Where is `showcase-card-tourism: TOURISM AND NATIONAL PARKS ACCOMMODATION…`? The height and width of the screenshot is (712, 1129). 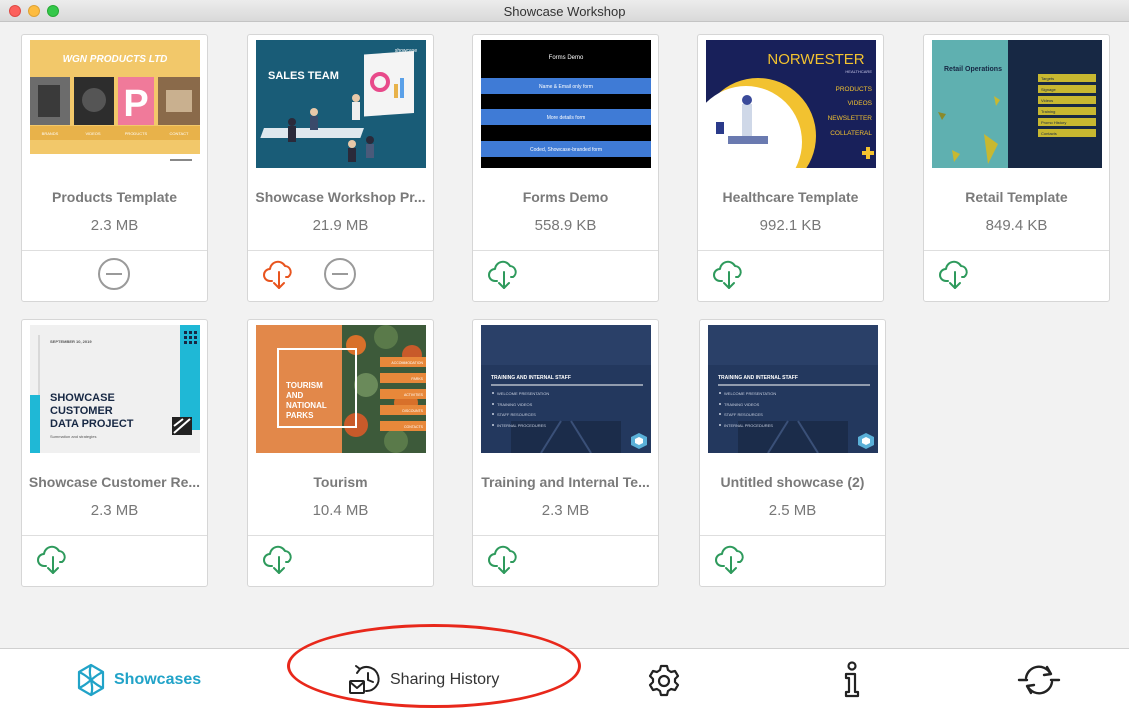
showcase-card-tourism: TOURISM AND NATIONAL PARKS ACCOMMODATION… is located at coordinates (340, 453).